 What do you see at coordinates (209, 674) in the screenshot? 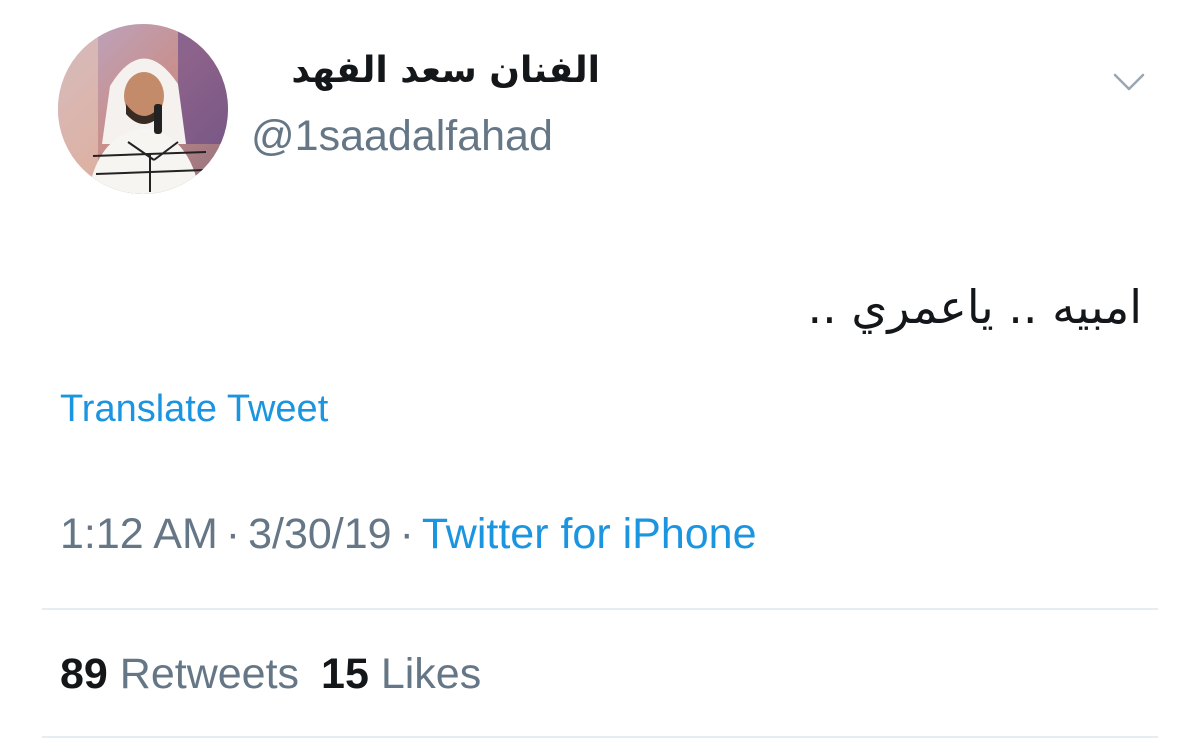
I see `retweets-label: Retweets` at bounding box center [209, 674].